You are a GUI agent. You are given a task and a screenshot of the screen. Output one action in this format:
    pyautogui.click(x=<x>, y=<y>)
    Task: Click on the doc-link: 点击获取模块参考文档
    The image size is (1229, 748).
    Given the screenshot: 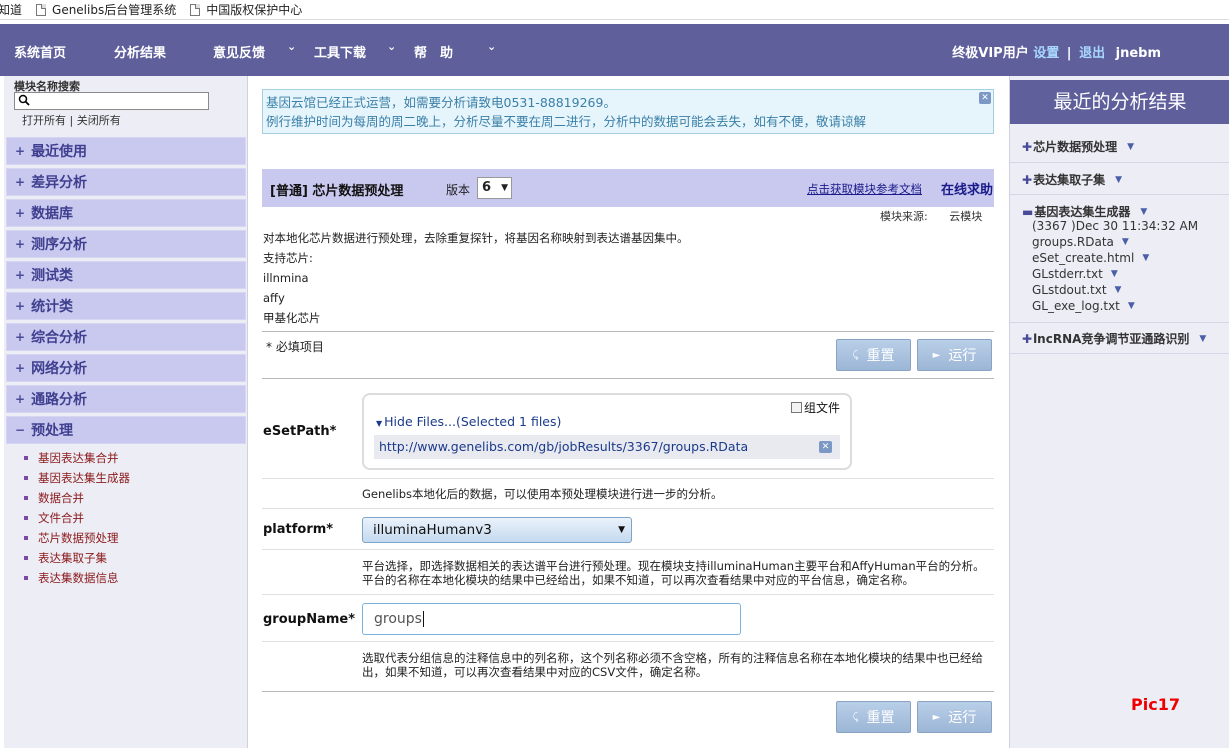 What is the action you would take?
    pyautogui.click(x=864, y=189)
    